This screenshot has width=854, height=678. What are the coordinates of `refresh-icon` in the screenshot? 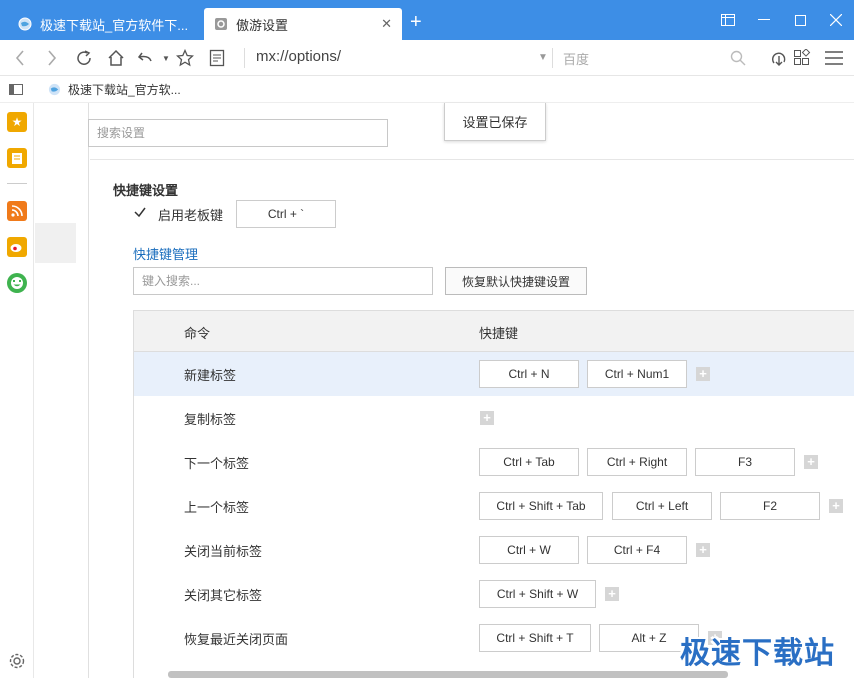 It's located at (84, 58).